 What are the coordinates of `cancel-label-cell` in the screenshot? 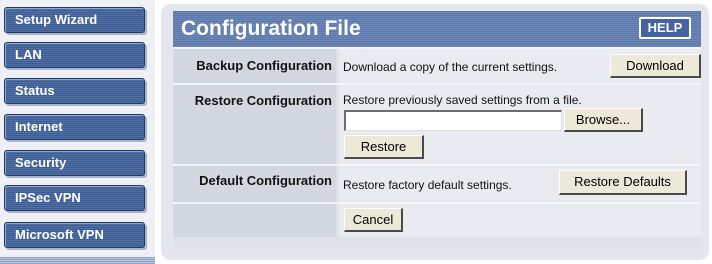 It's located at (254, 220).